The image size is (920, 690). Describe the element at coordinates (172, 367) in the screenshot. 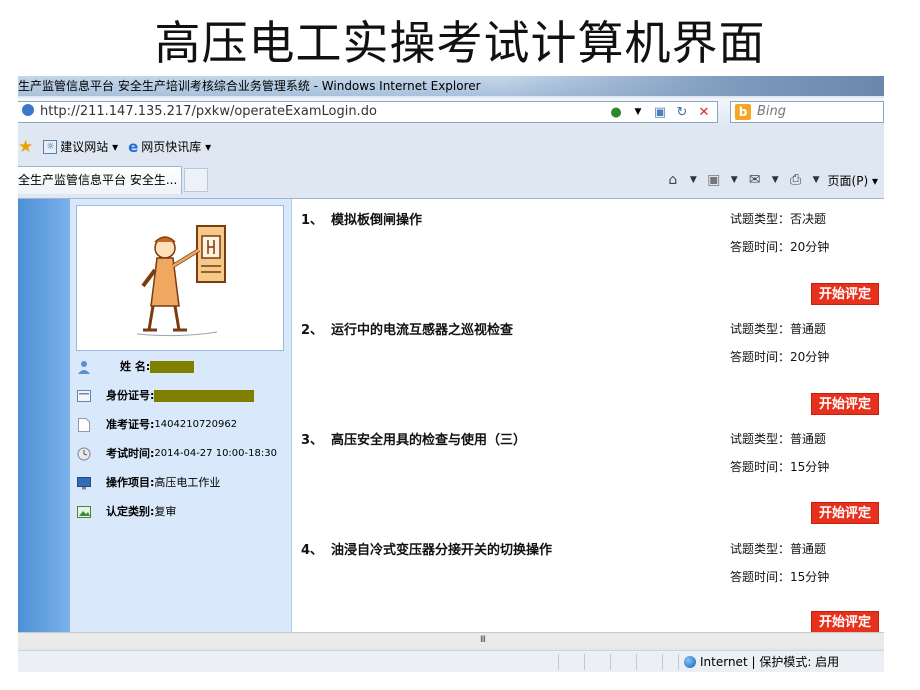

I see `name-redacted` at that location.